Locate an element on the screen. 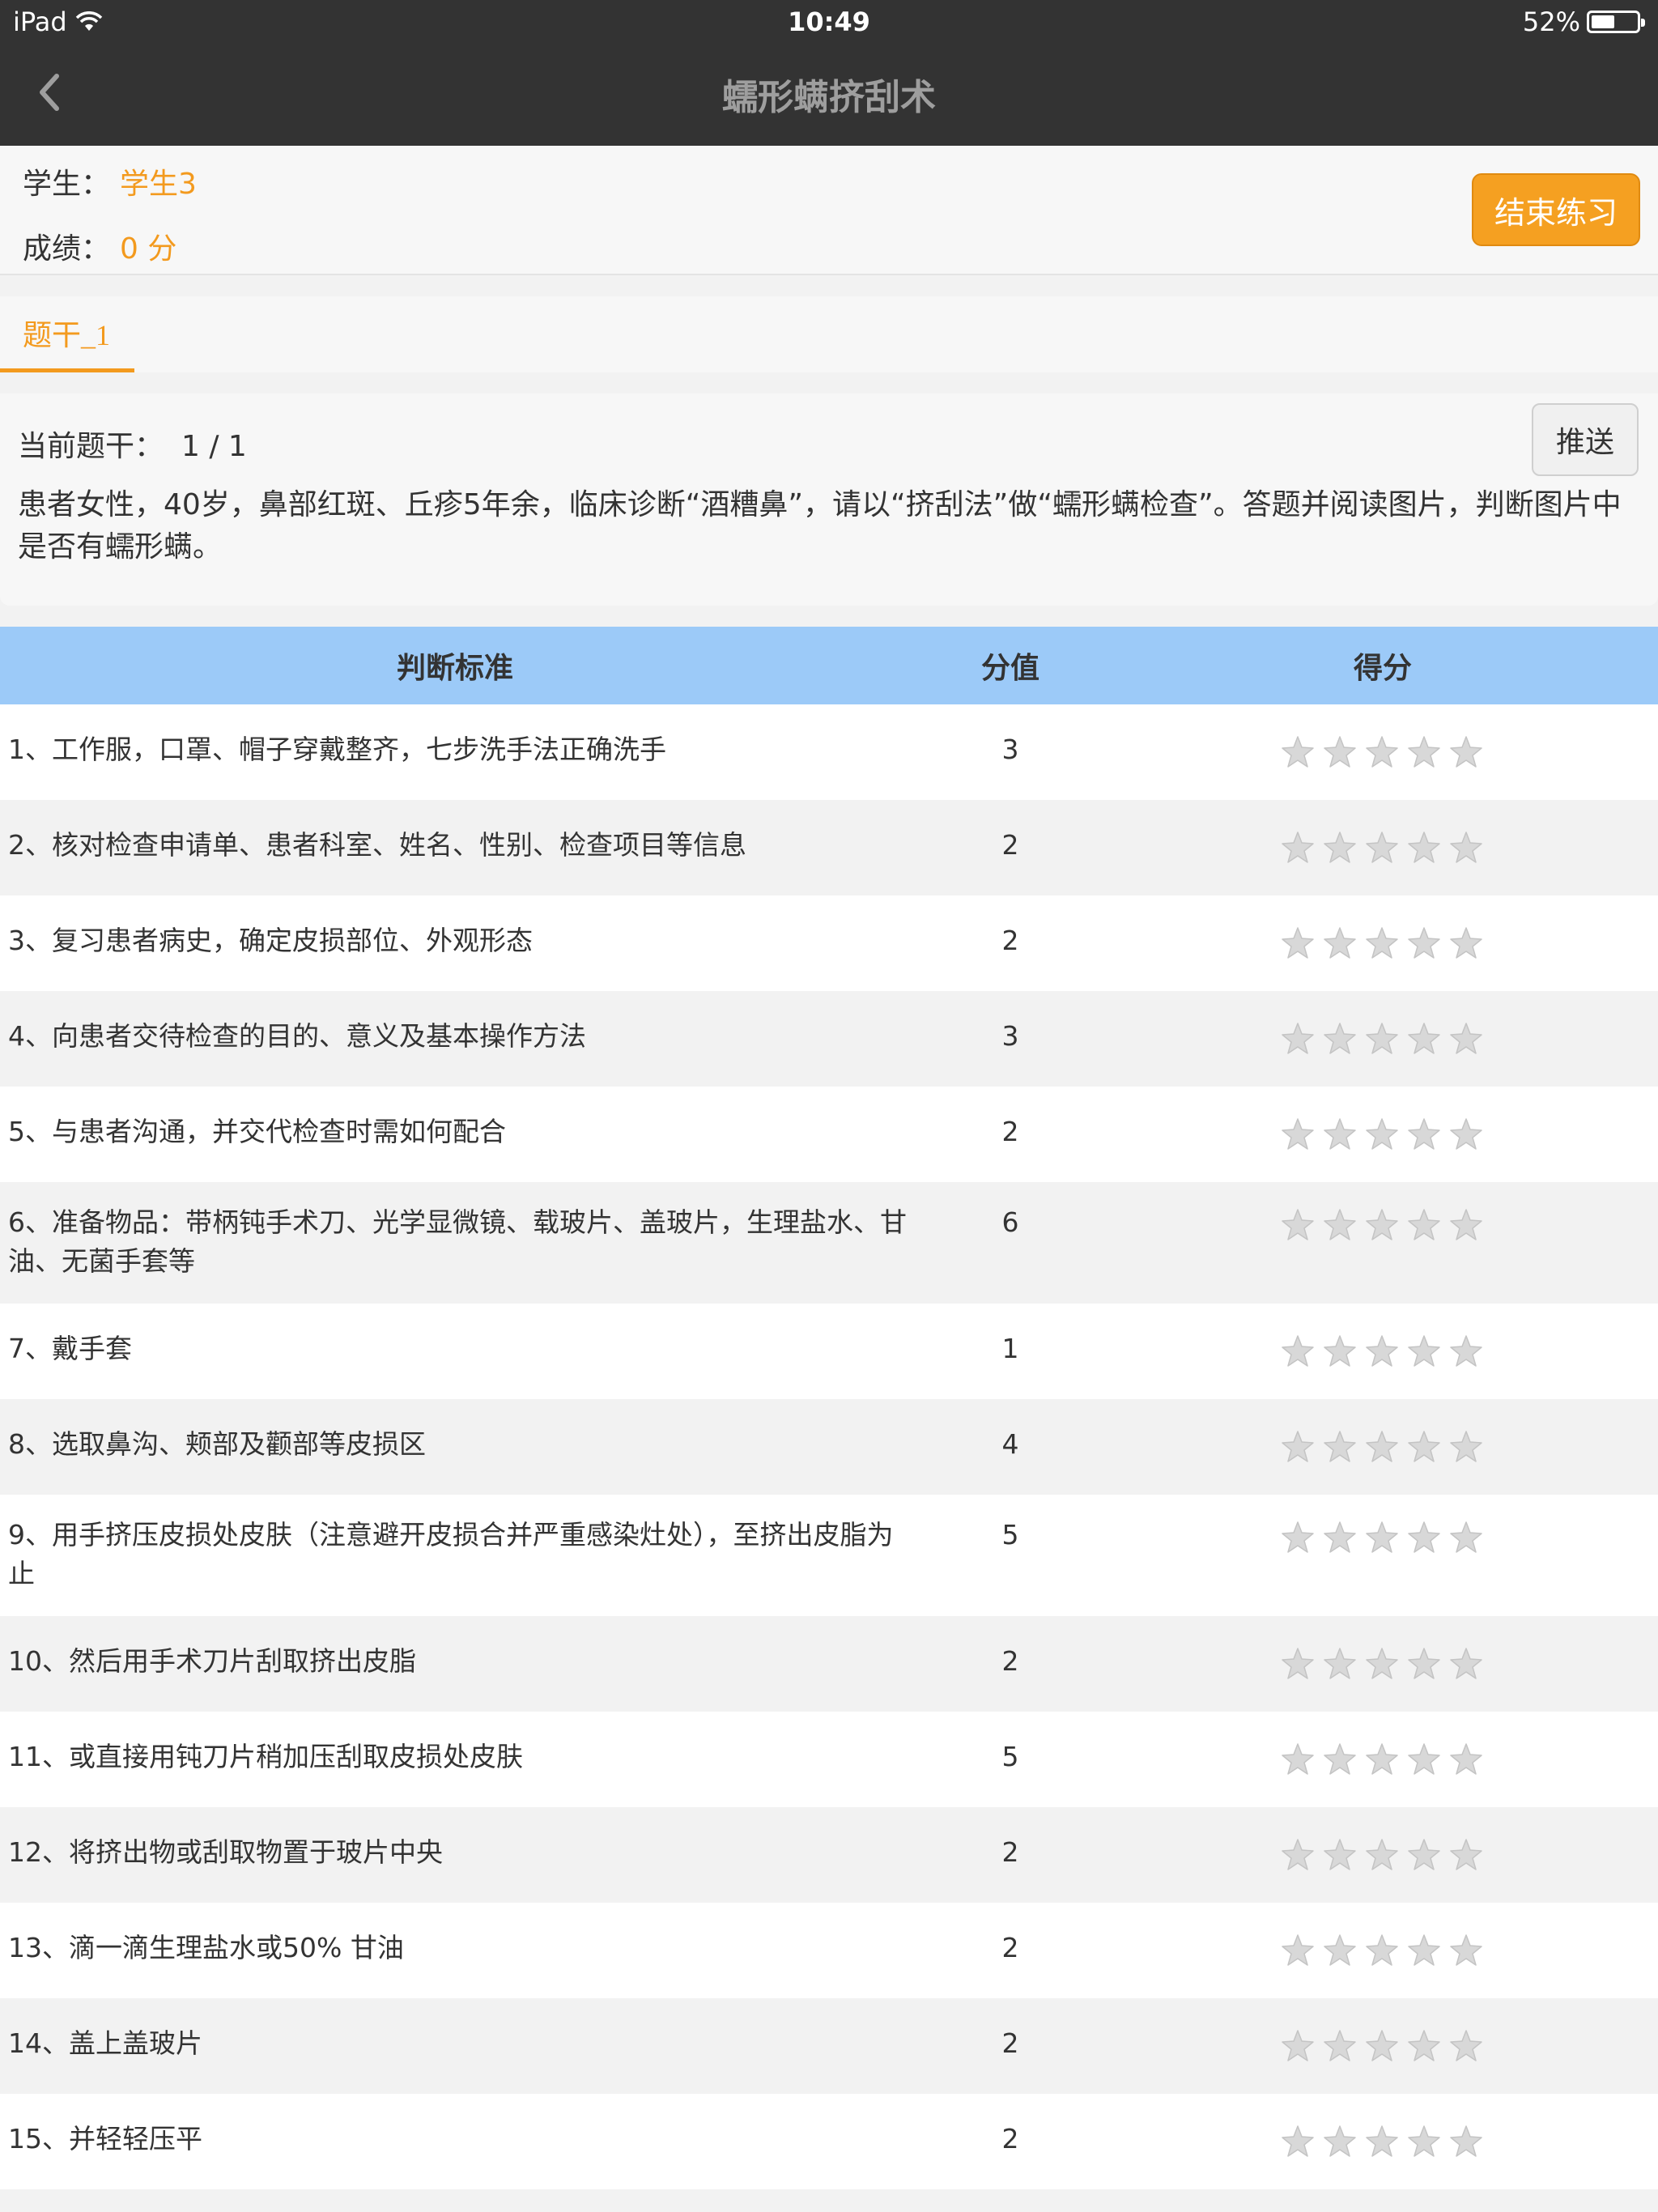  score-value: 2 is located at coordinates (1010, 845).